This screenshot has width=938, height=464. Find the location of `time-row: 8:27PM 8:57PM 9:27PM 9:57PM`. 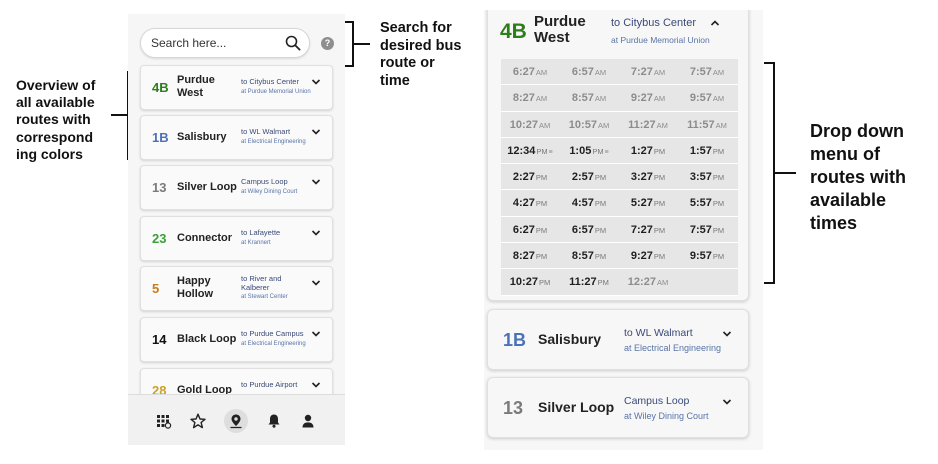

time-row: 8:27PM 8:57PM 9:27PM 9:57PM is located at coordinates (619, 256).